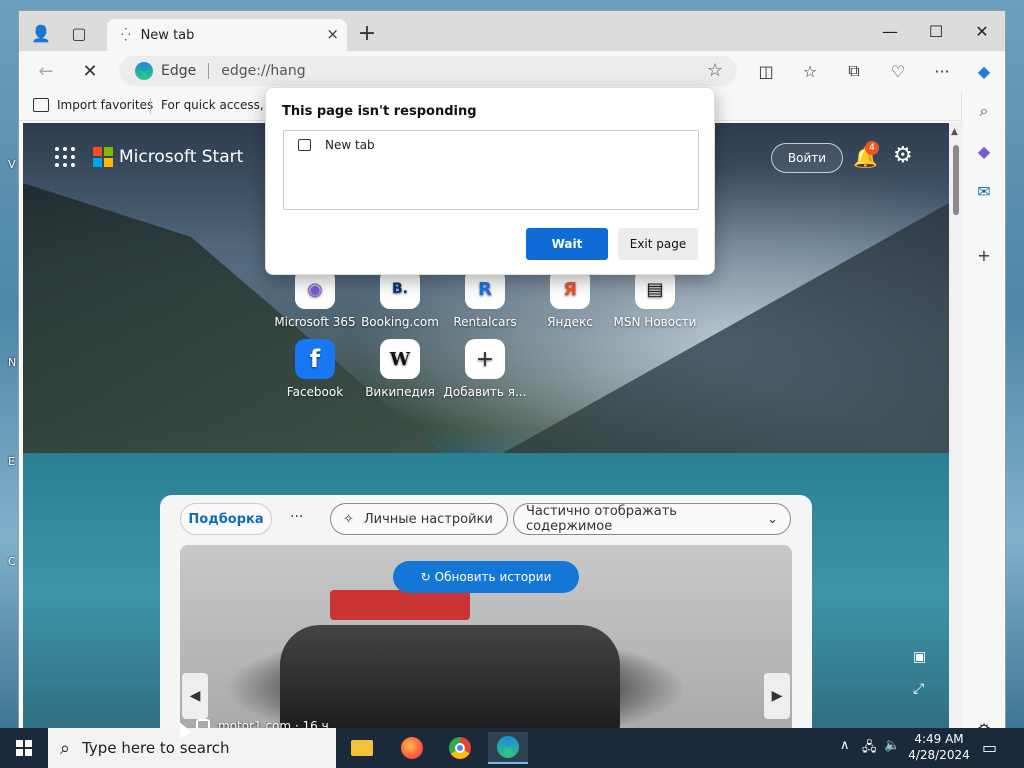  What do you see at coordinates (315, 392) in the screenshot?
I see `tile-label: Facebook` at bounding box center [315, 392].